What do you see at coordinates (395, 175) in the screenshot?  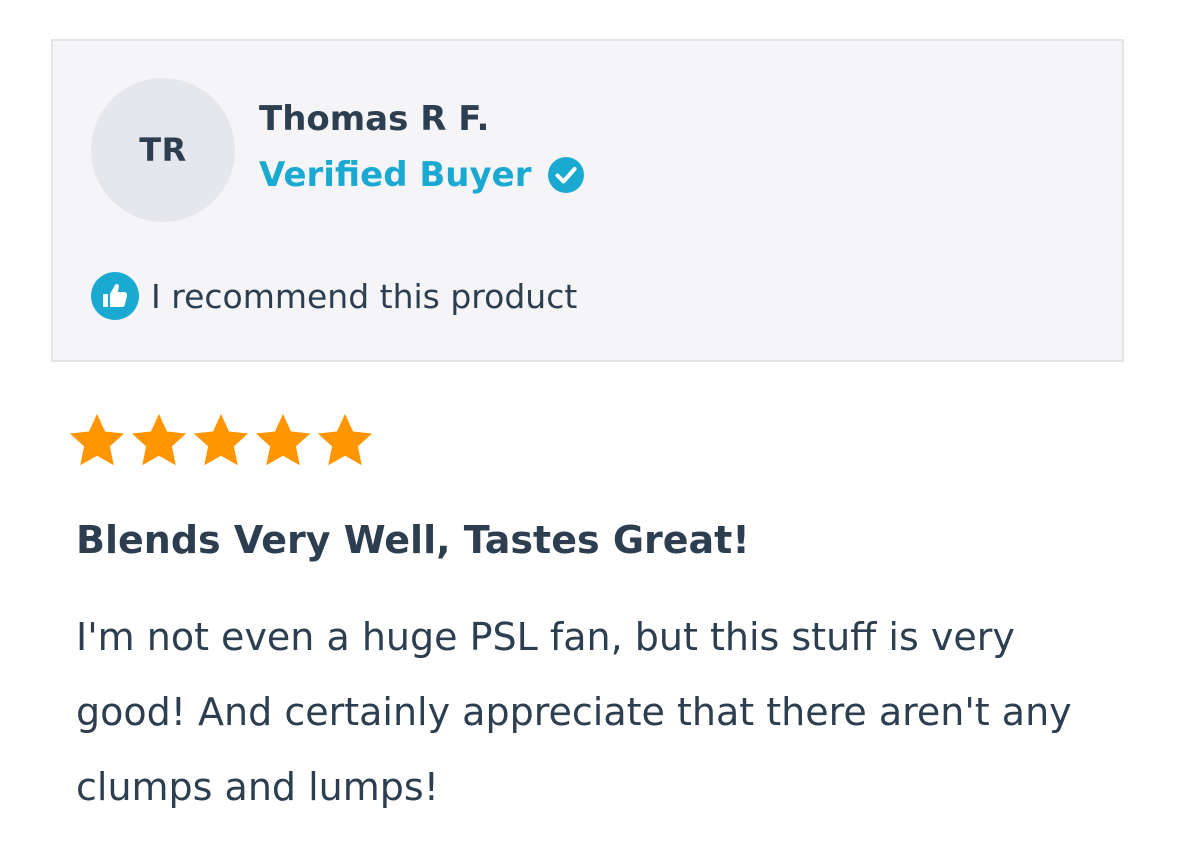 I see `verified-buyer-label: Verified Buyer` at bounding box center [395, 175].